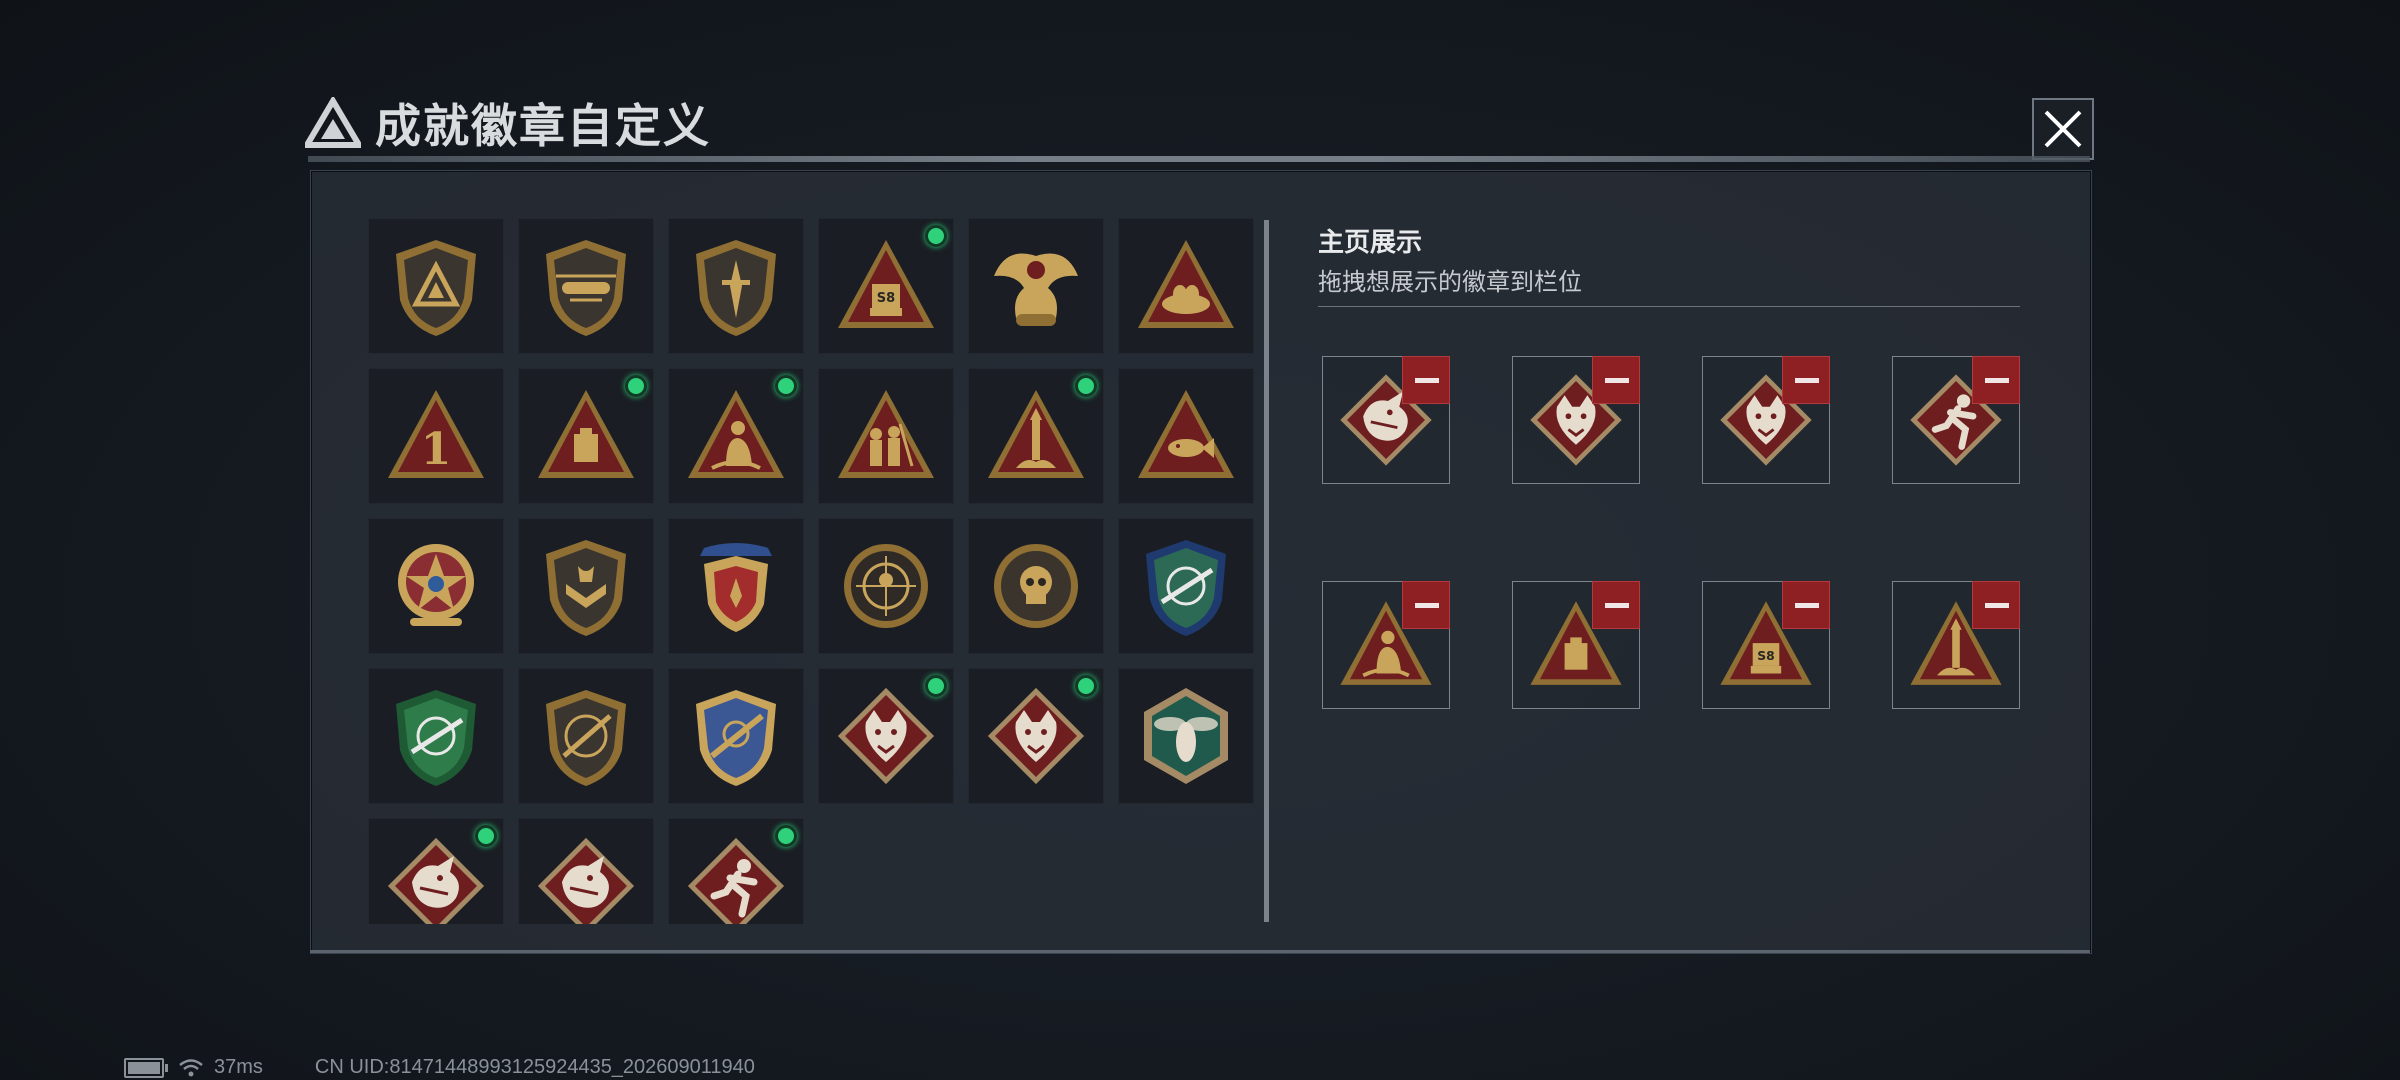  What do you see at coordinates (1036, 289) in the screenshot?
I see `phoenix-crest-icon` at bounding box center [1036, 289].